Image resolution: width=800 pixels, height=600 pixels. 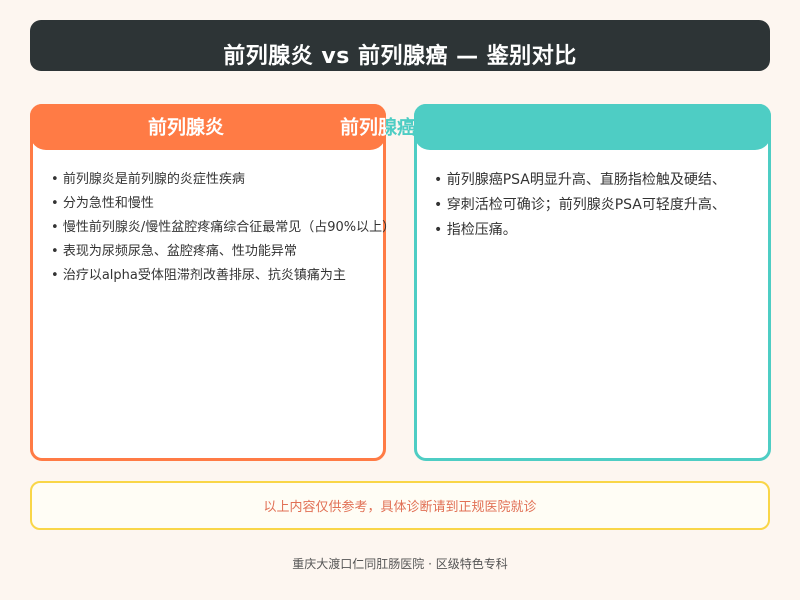 I want to click on footer-text: 重庆大渡口仁同肛肠医院 · 区级特色专科, so click(x=400, y=564).